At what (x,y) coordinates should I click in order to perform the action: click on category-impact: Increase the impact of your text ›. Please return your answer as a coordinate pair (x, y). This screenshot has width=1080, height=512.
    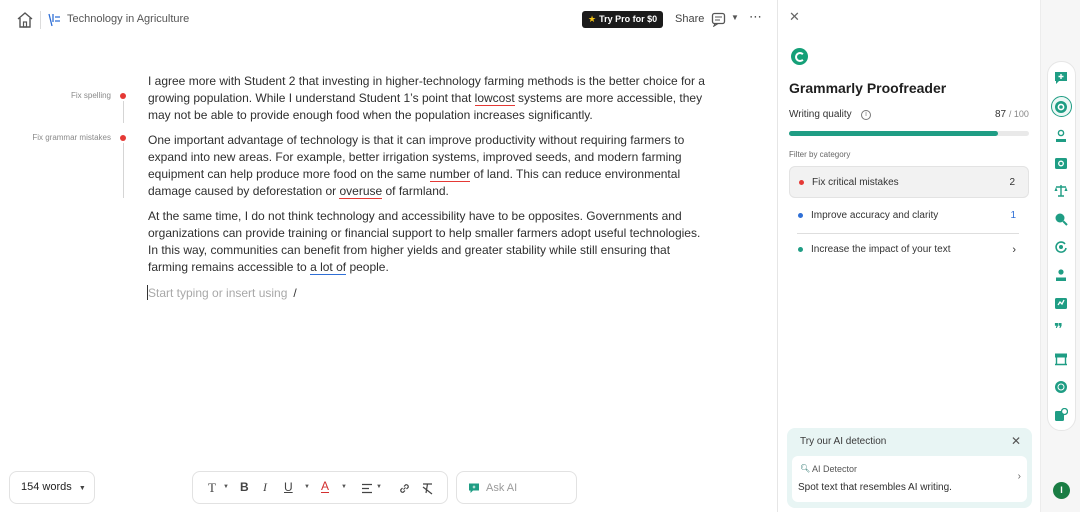
    Looking at the image, I should click on (909, 250).